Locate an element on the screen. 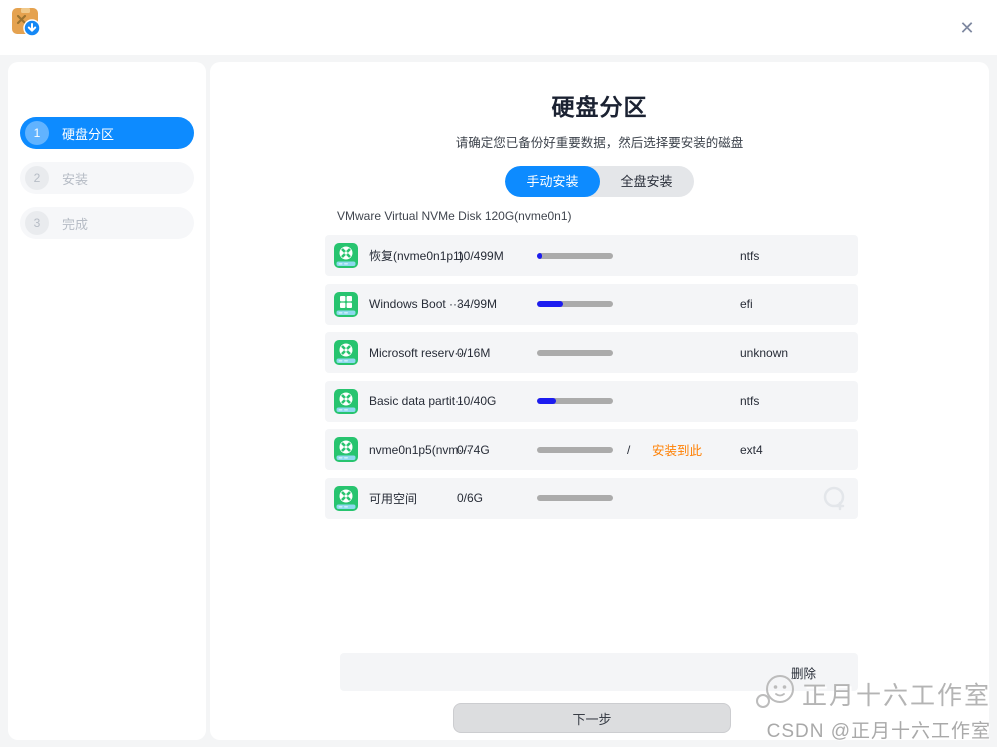  sidebar-step: 2 安装 is located at coordinates (107, 178).